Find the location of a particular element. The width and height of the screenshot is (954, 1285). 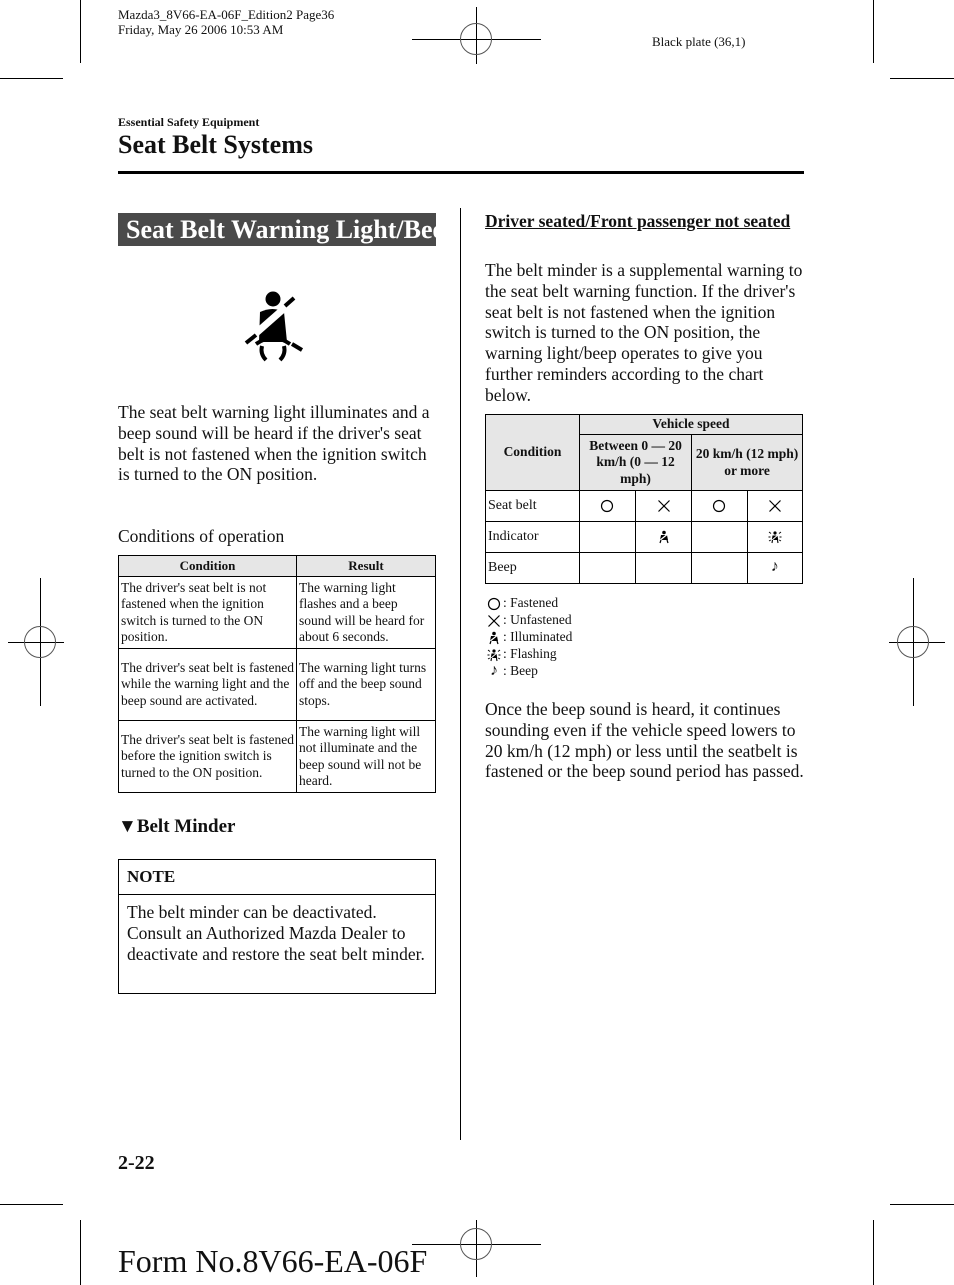

condition-header: Condition is located at coordinates (532, 452).